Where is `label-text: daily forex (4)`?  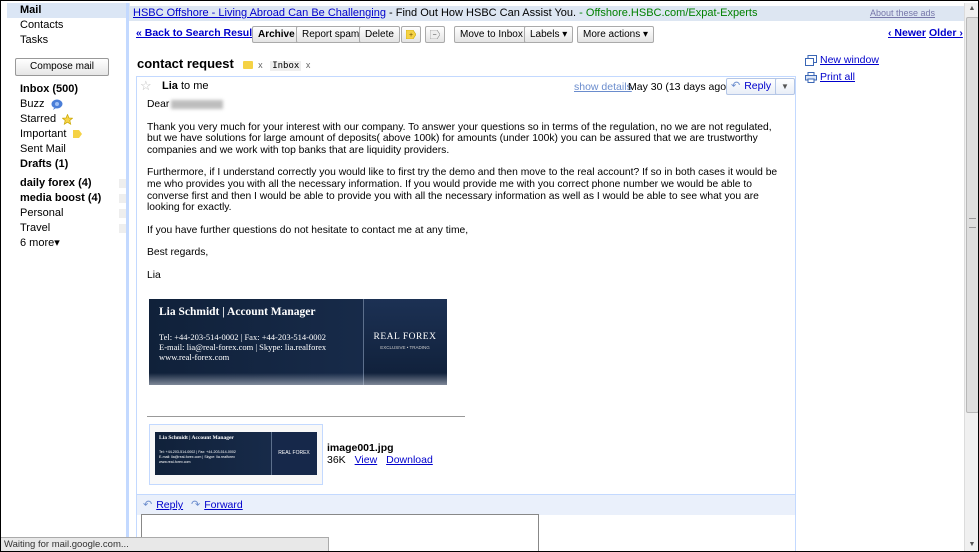 label-text: daily forex (4) is located at coordinates (56, 183).